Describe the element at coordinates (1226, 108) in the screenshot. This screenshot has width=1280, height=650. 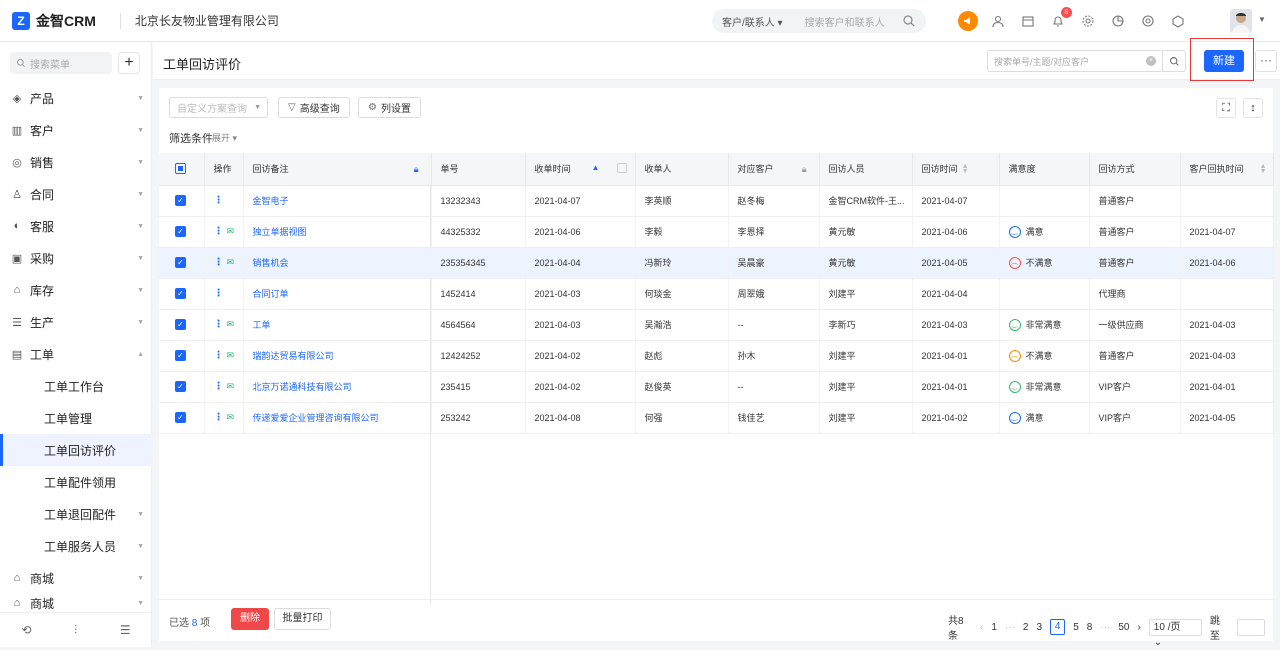
I see `fullscreen-icon: ⛶` at that location.